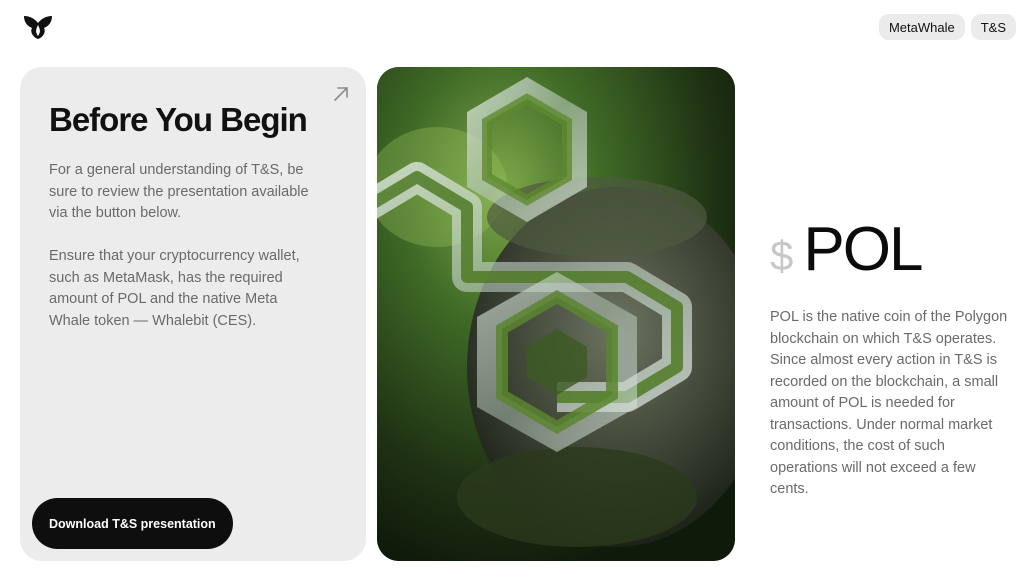 The width and height of the screenshot is (1032, 581). Describe the element at coordinates (863, 249) in the screenshot. I see `pol-title: POL` at that location.